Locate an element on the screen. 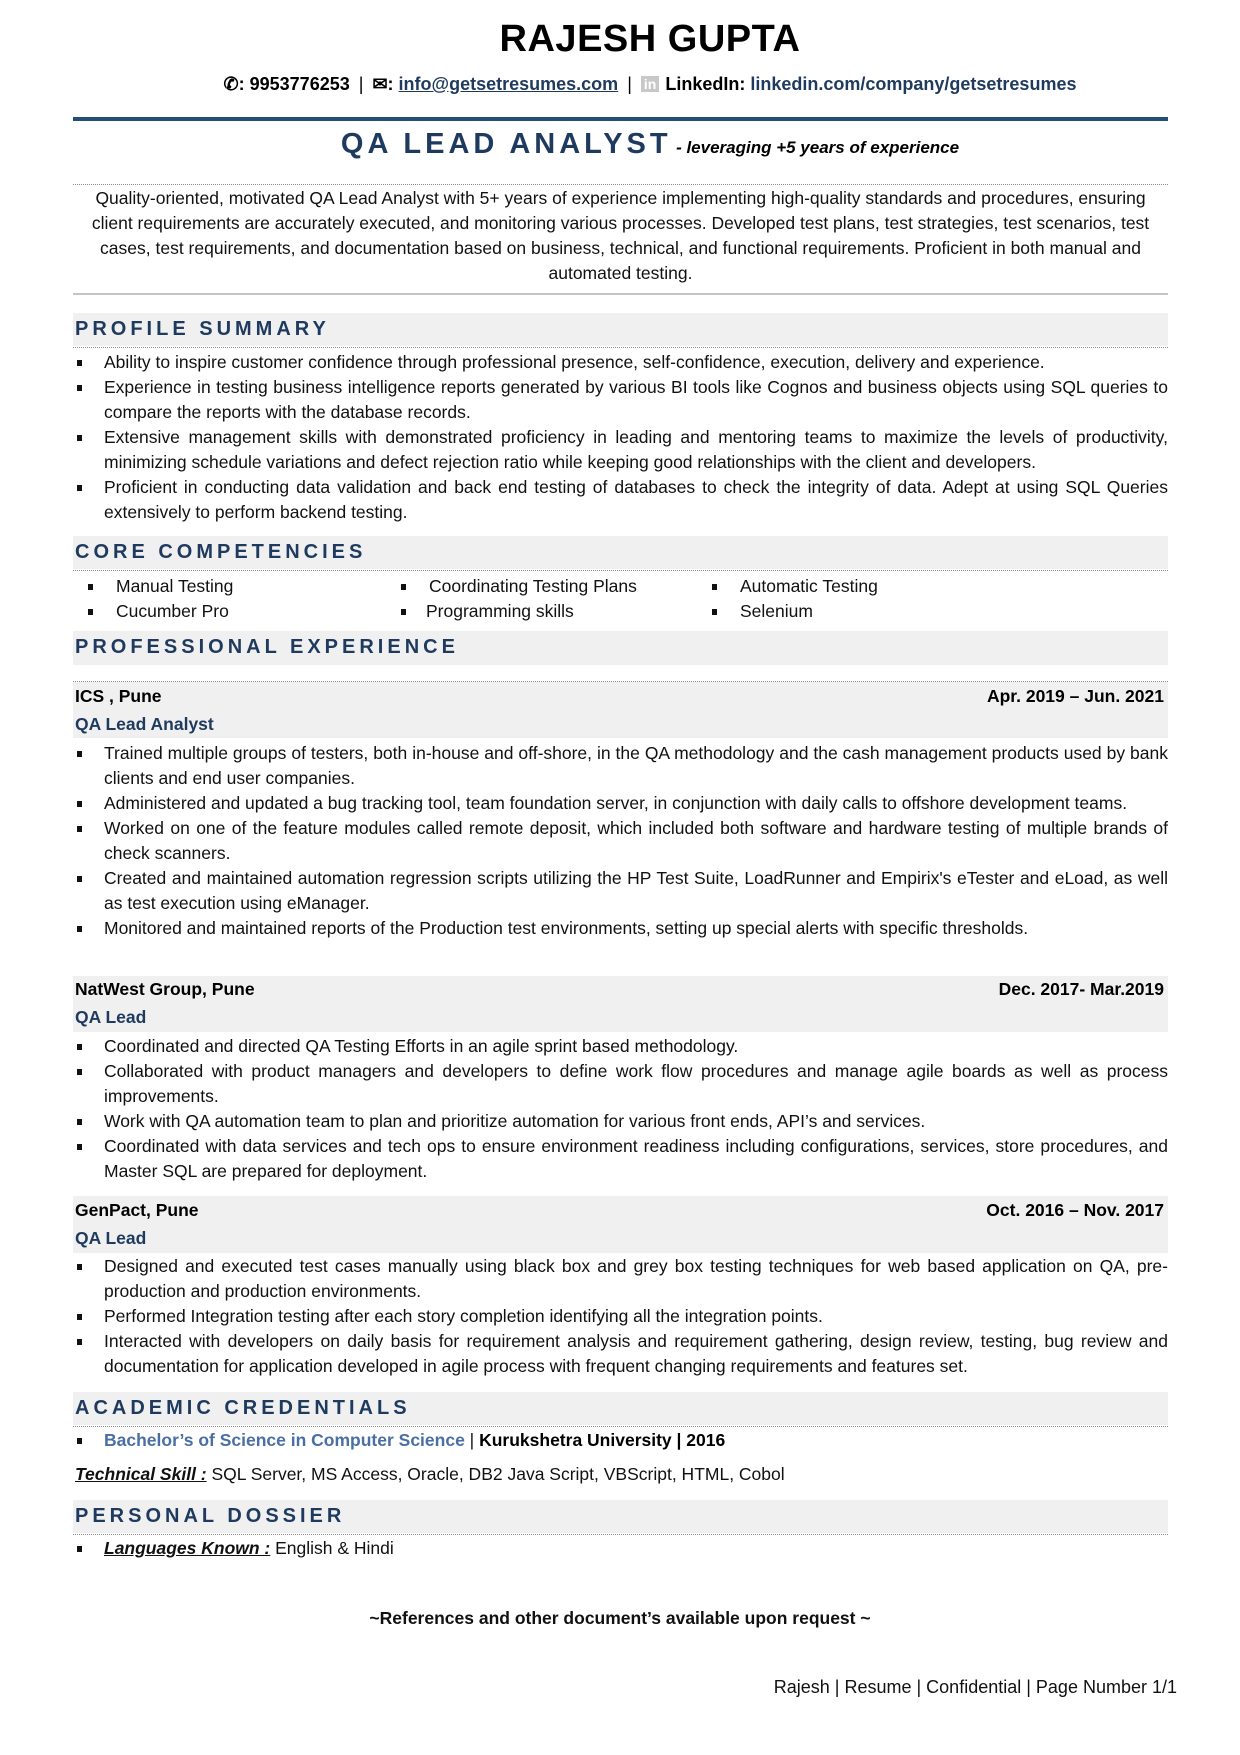 This screenshot has height=1755, width=1240. section-header-academic-credentials: ACADEMIC CREDENTIALS is located at coordinates (620, 1408).